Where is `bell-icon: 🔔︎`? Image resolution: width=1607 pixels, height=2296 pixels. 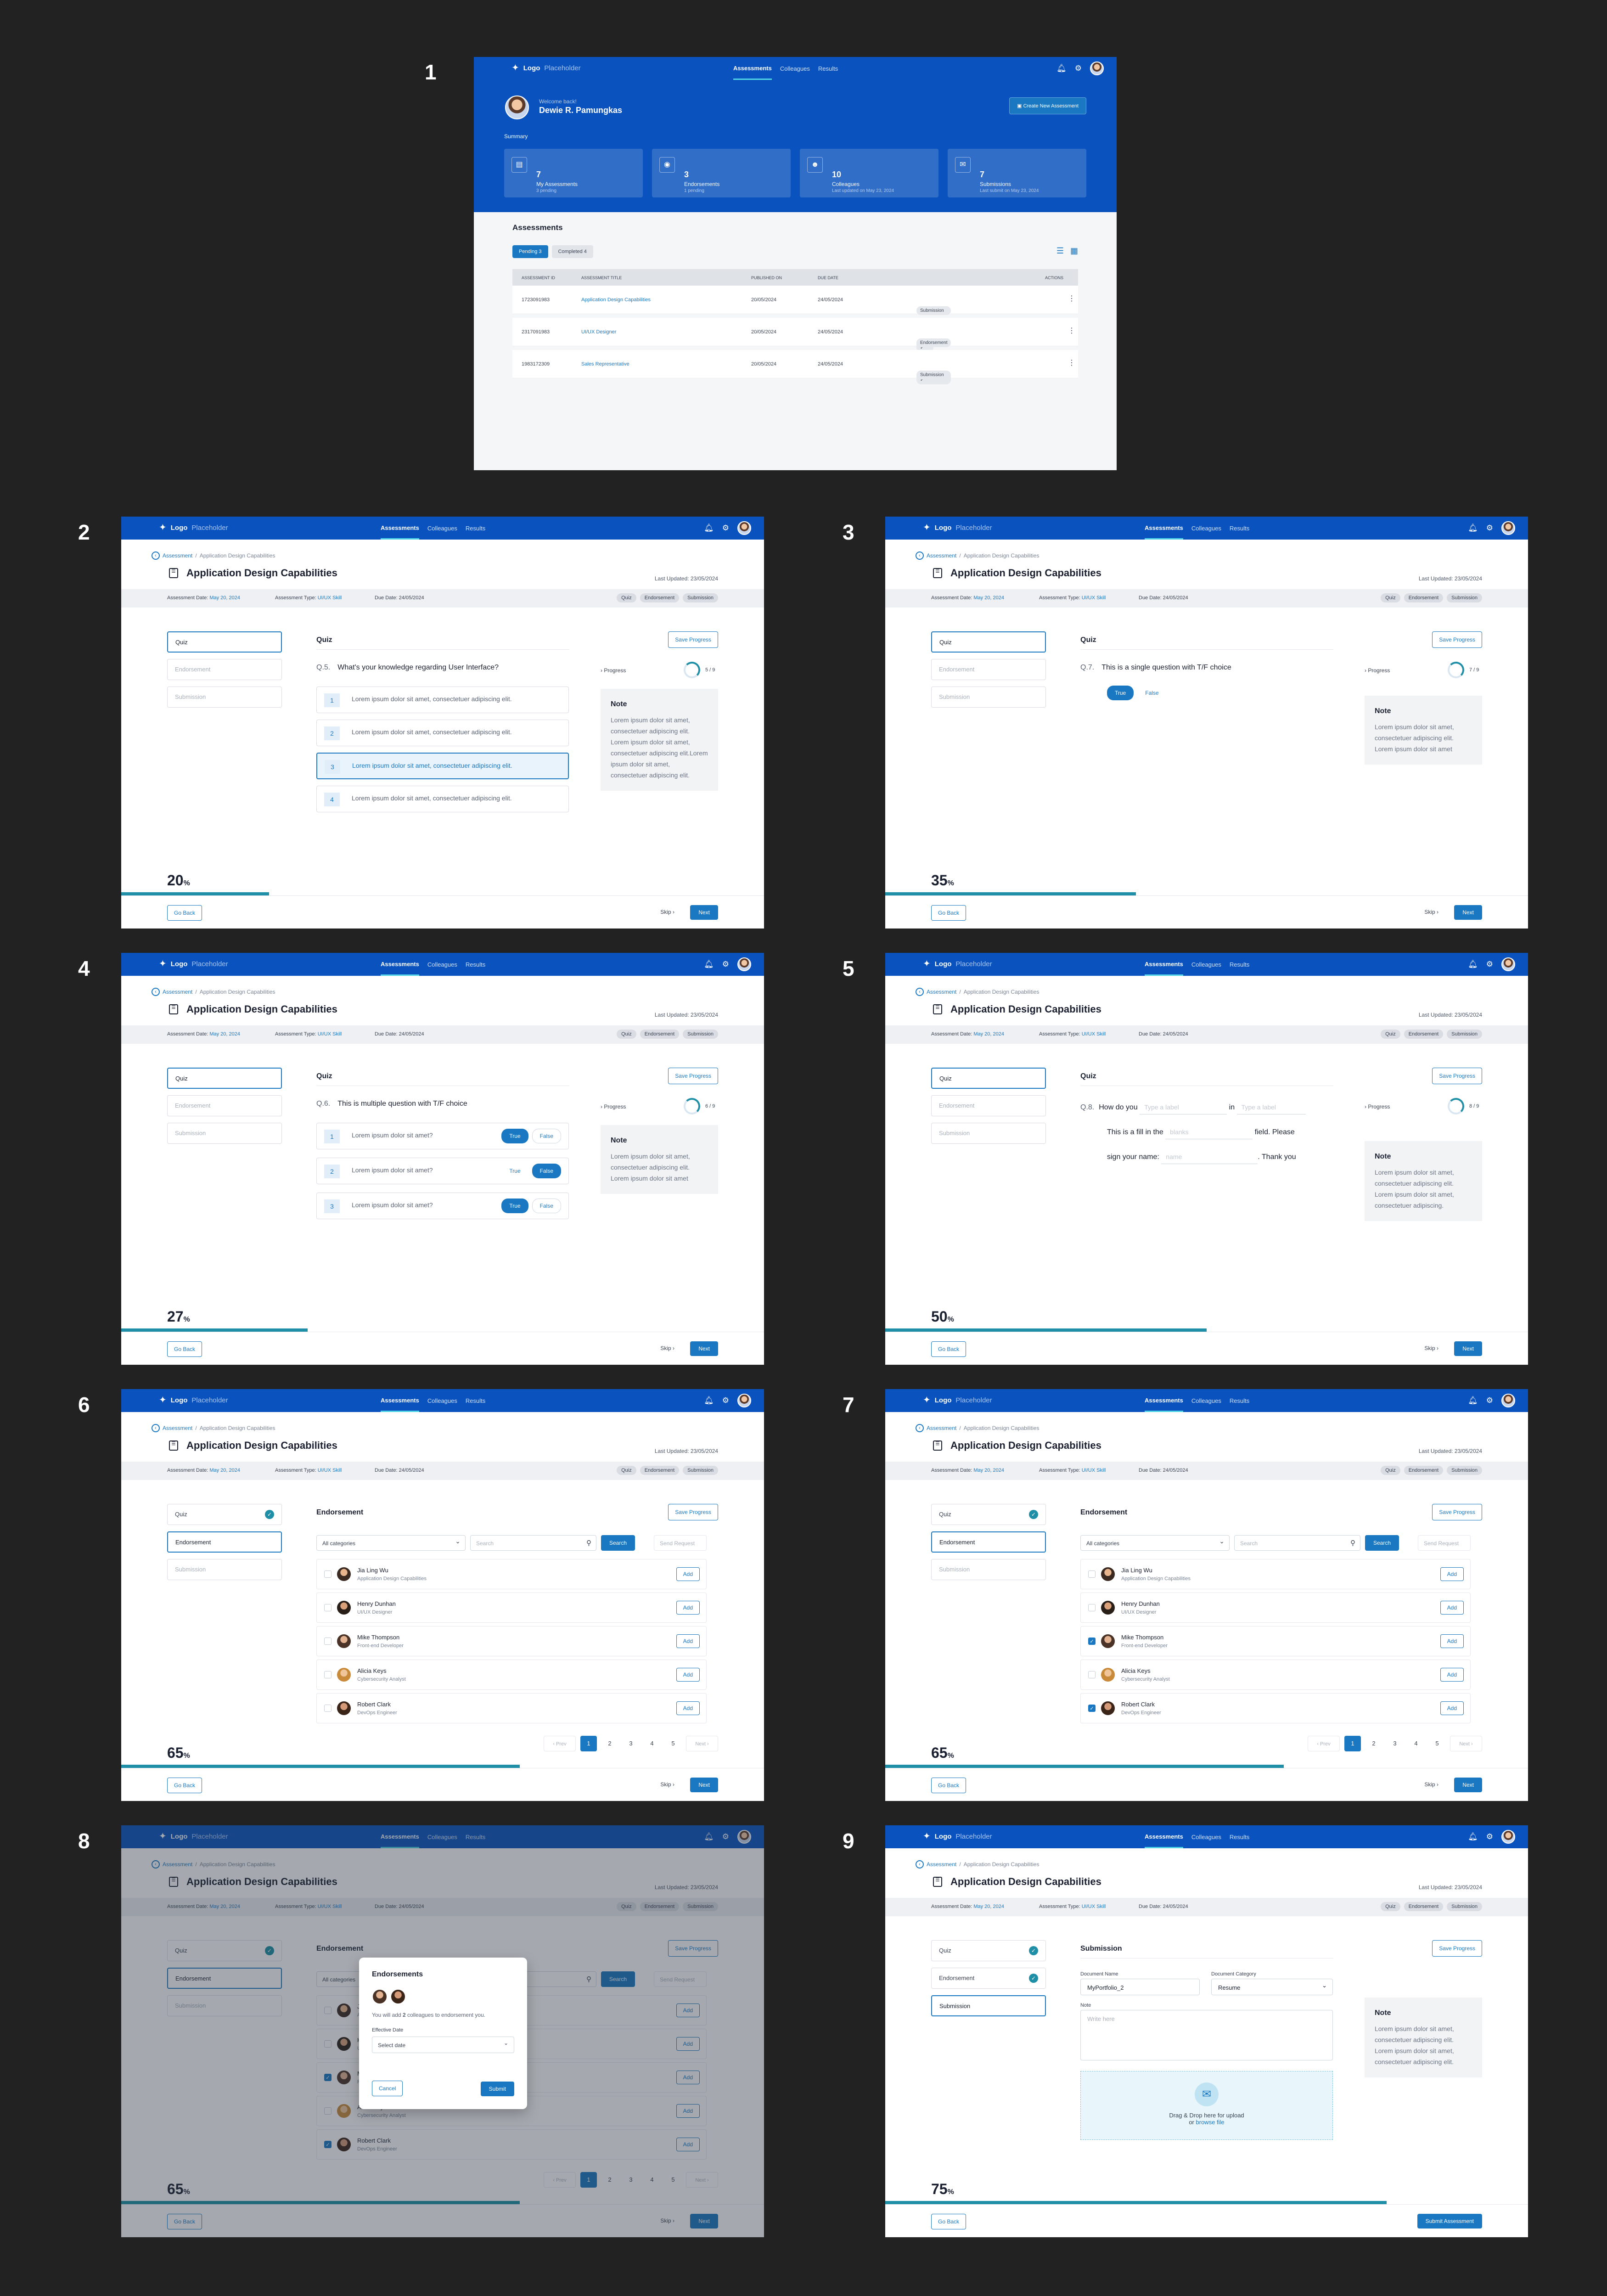
bell-icon: 🔔︎ is located at coordinates (1061, 68).